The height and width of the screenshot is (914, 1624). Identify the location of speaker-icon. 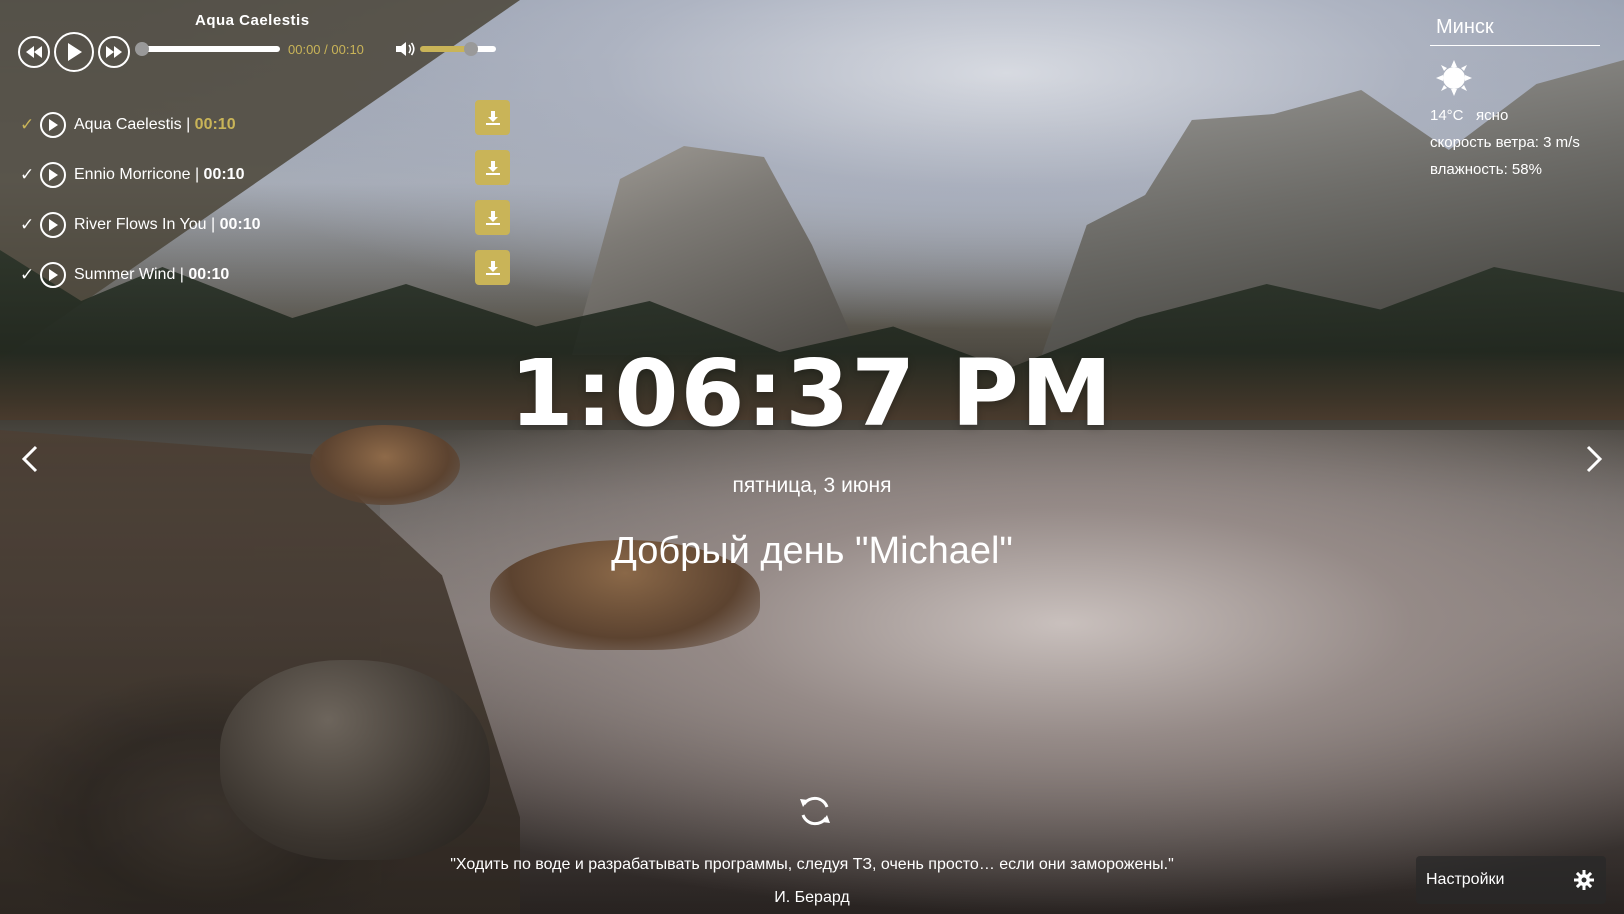
(406, 49).